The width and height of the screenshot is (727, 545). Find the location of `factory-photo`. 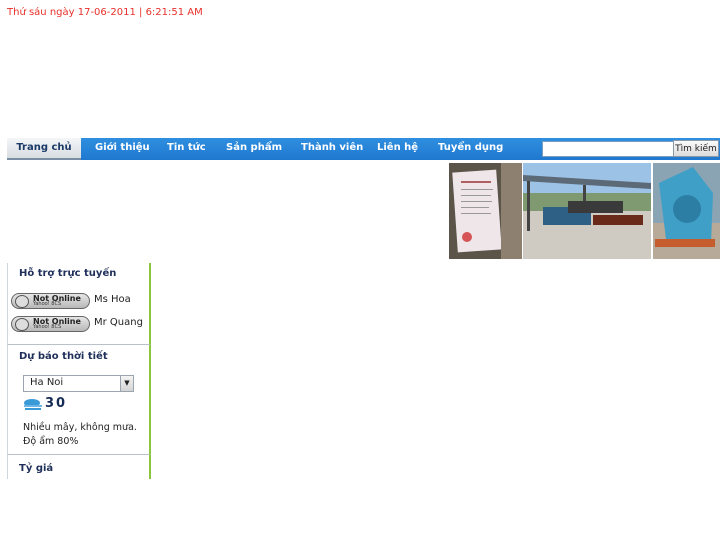

factory-photo is located at coordinates (587, 211).